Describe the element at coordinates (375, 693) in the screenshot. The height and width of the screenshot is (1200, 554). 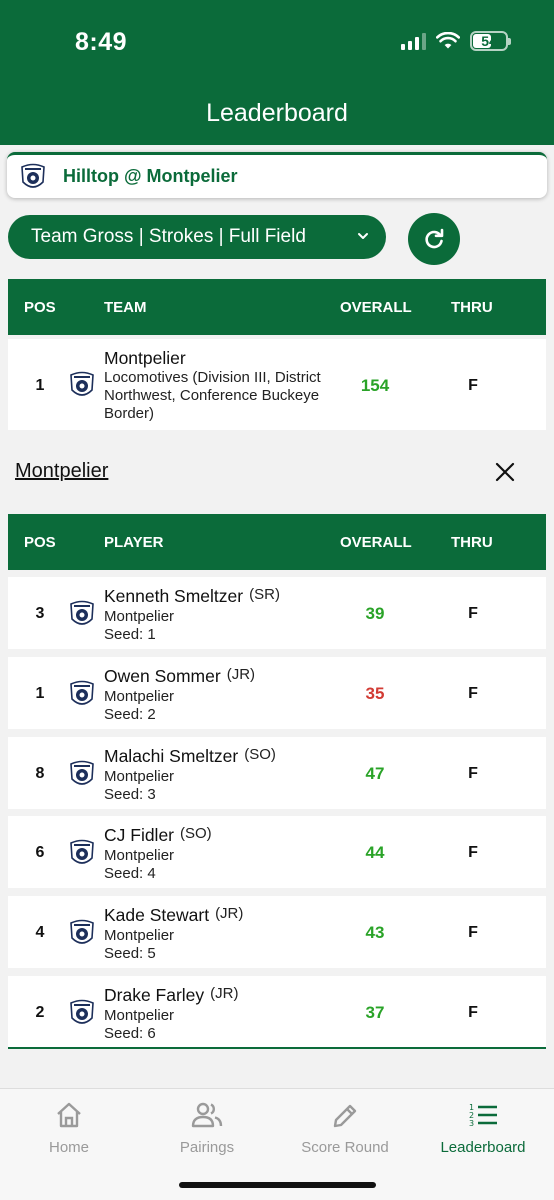
I see `player-overall-score: 35` at that location.